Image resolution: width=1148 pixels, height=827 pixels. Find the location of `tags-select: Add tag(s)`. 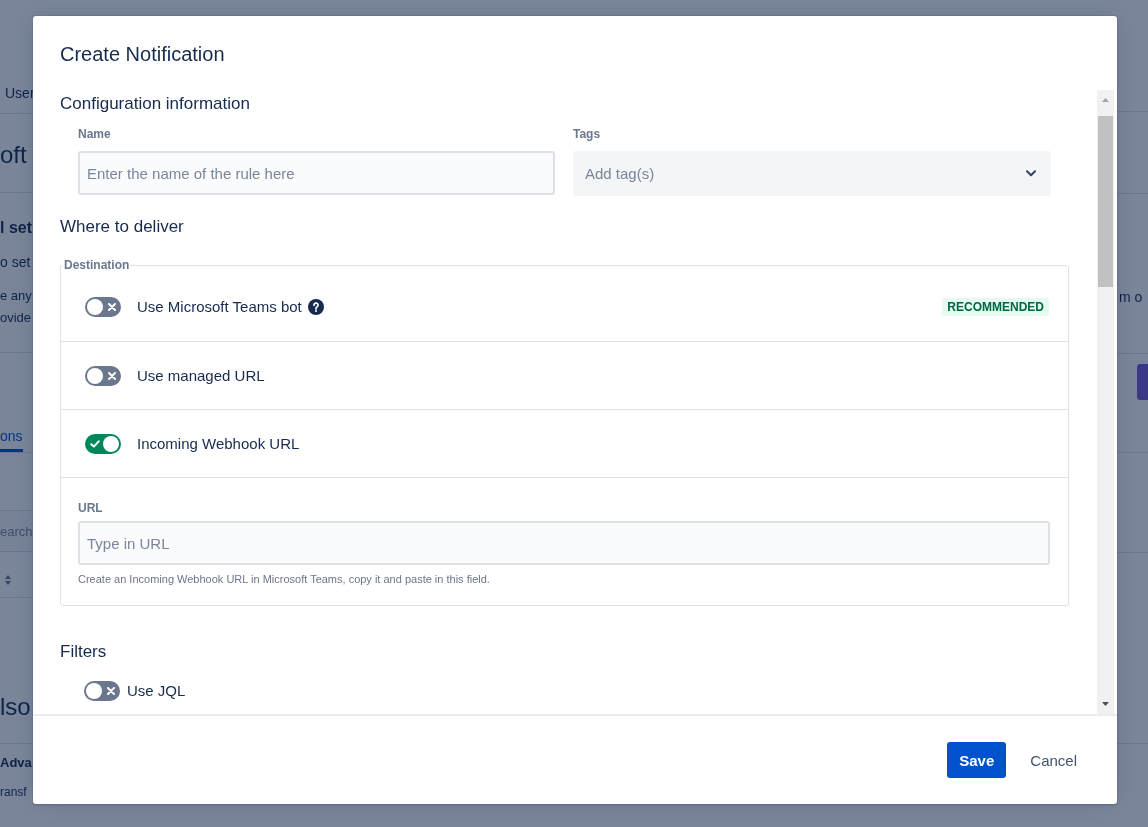

tags-select: Add tag(s) is located at coordinates (812, 173).